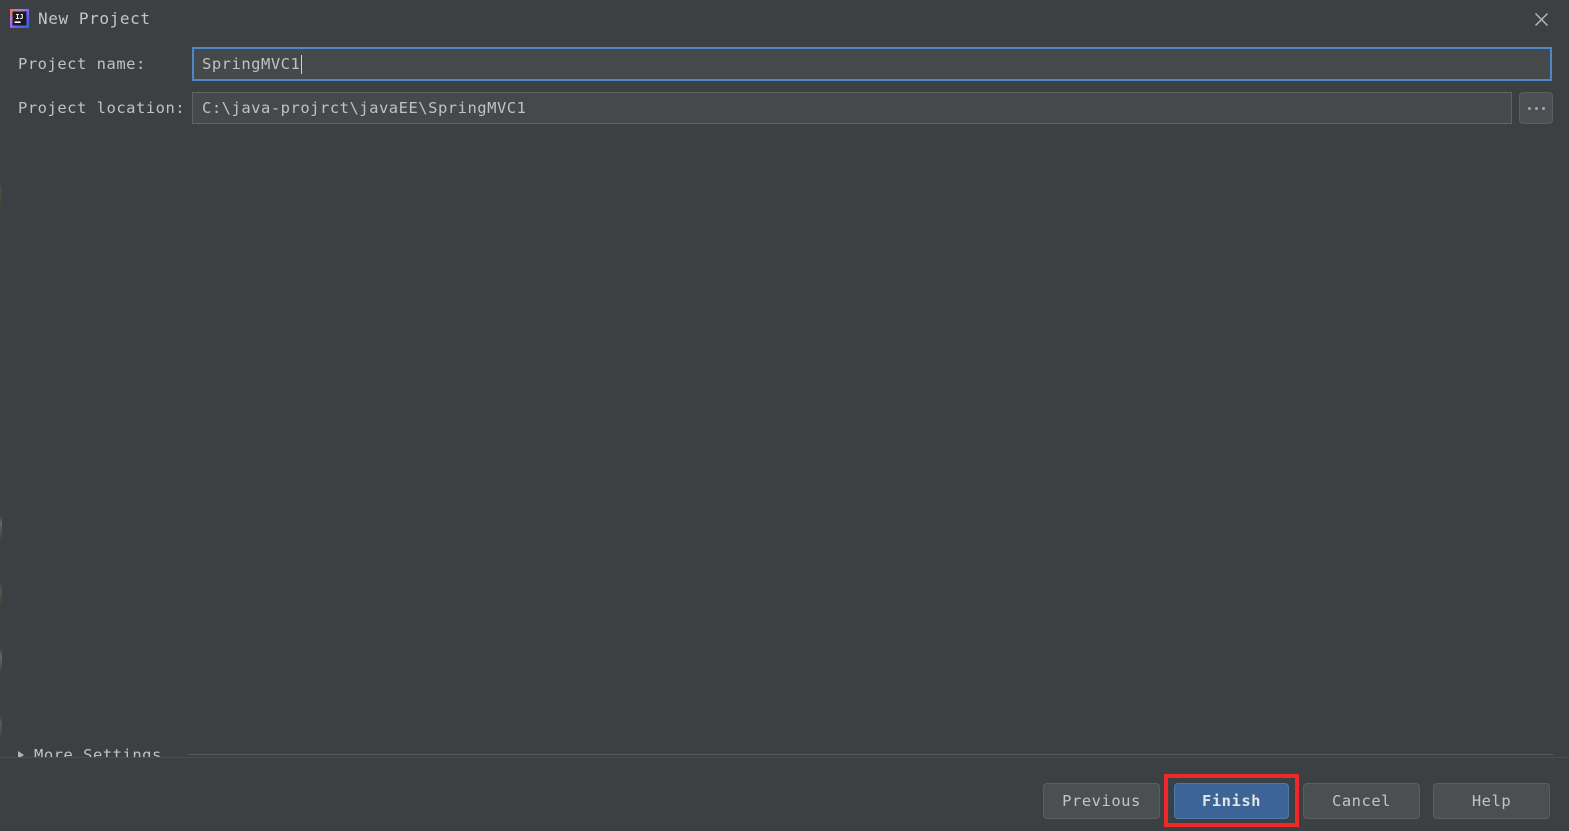 This screenshot has height=831, width=1569. Describe the element at coordinates (1, 415) in the screenshot. I see `background-window-sliver` at that location.